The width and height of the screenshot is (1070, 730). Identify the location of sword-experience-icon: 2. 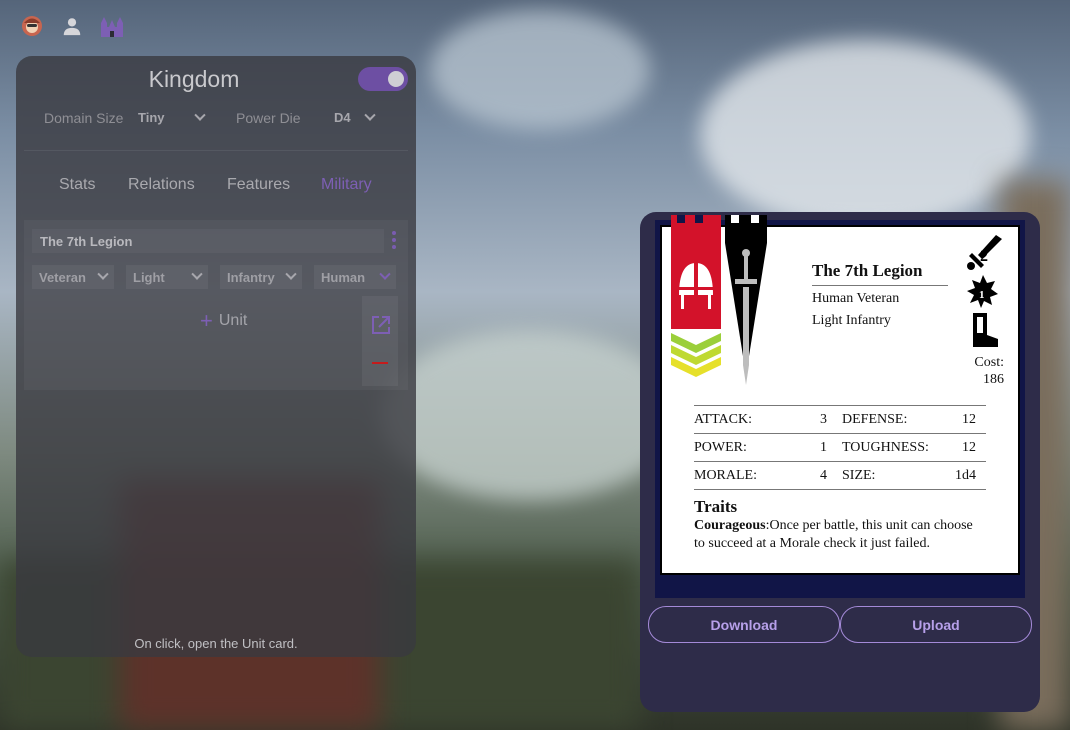
(984, 252).